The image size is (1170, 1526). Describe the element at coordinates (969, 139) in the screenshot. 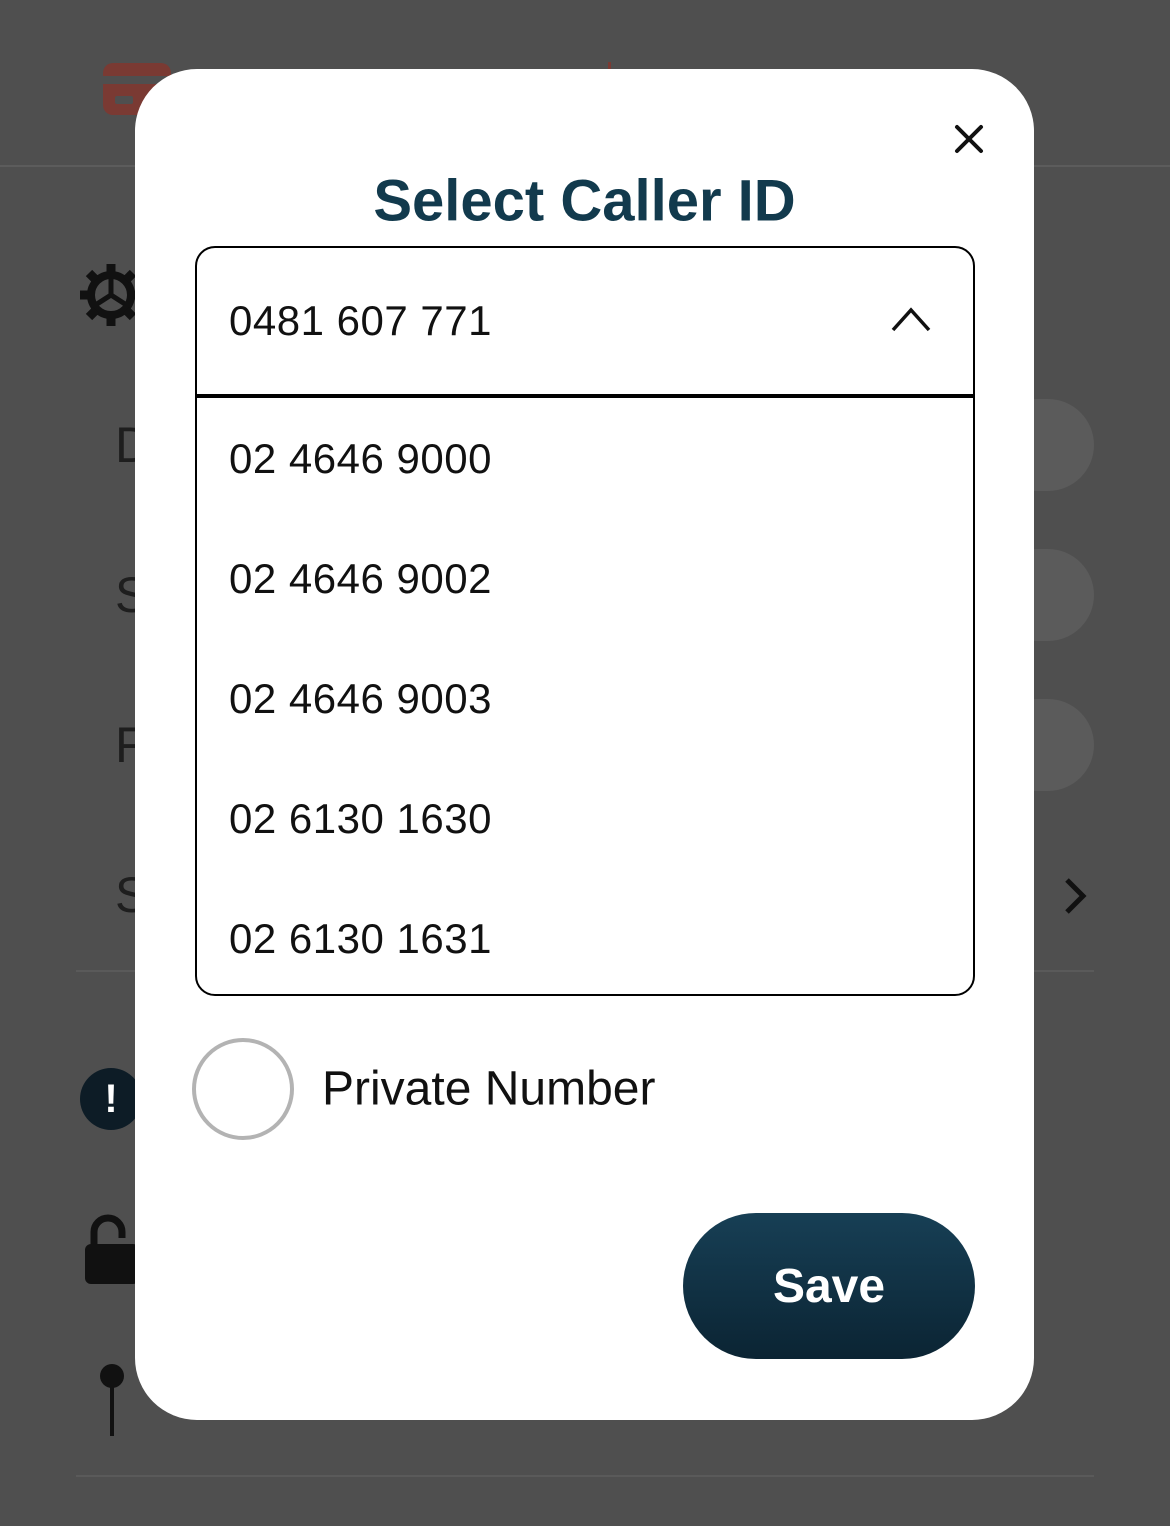

I see `close-icon` at that location.